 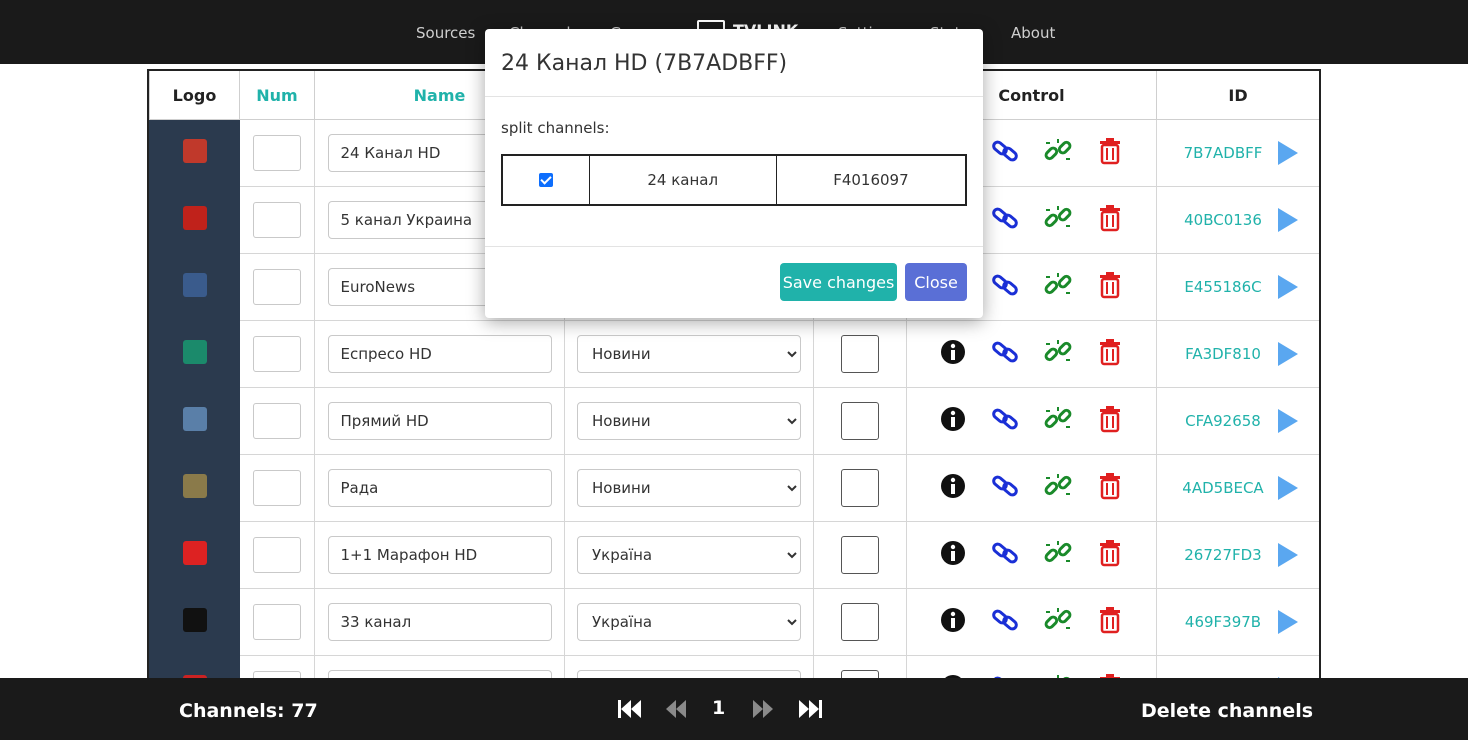 I want to click on channel-id: CFA92658, so click(x=1223, y=421).